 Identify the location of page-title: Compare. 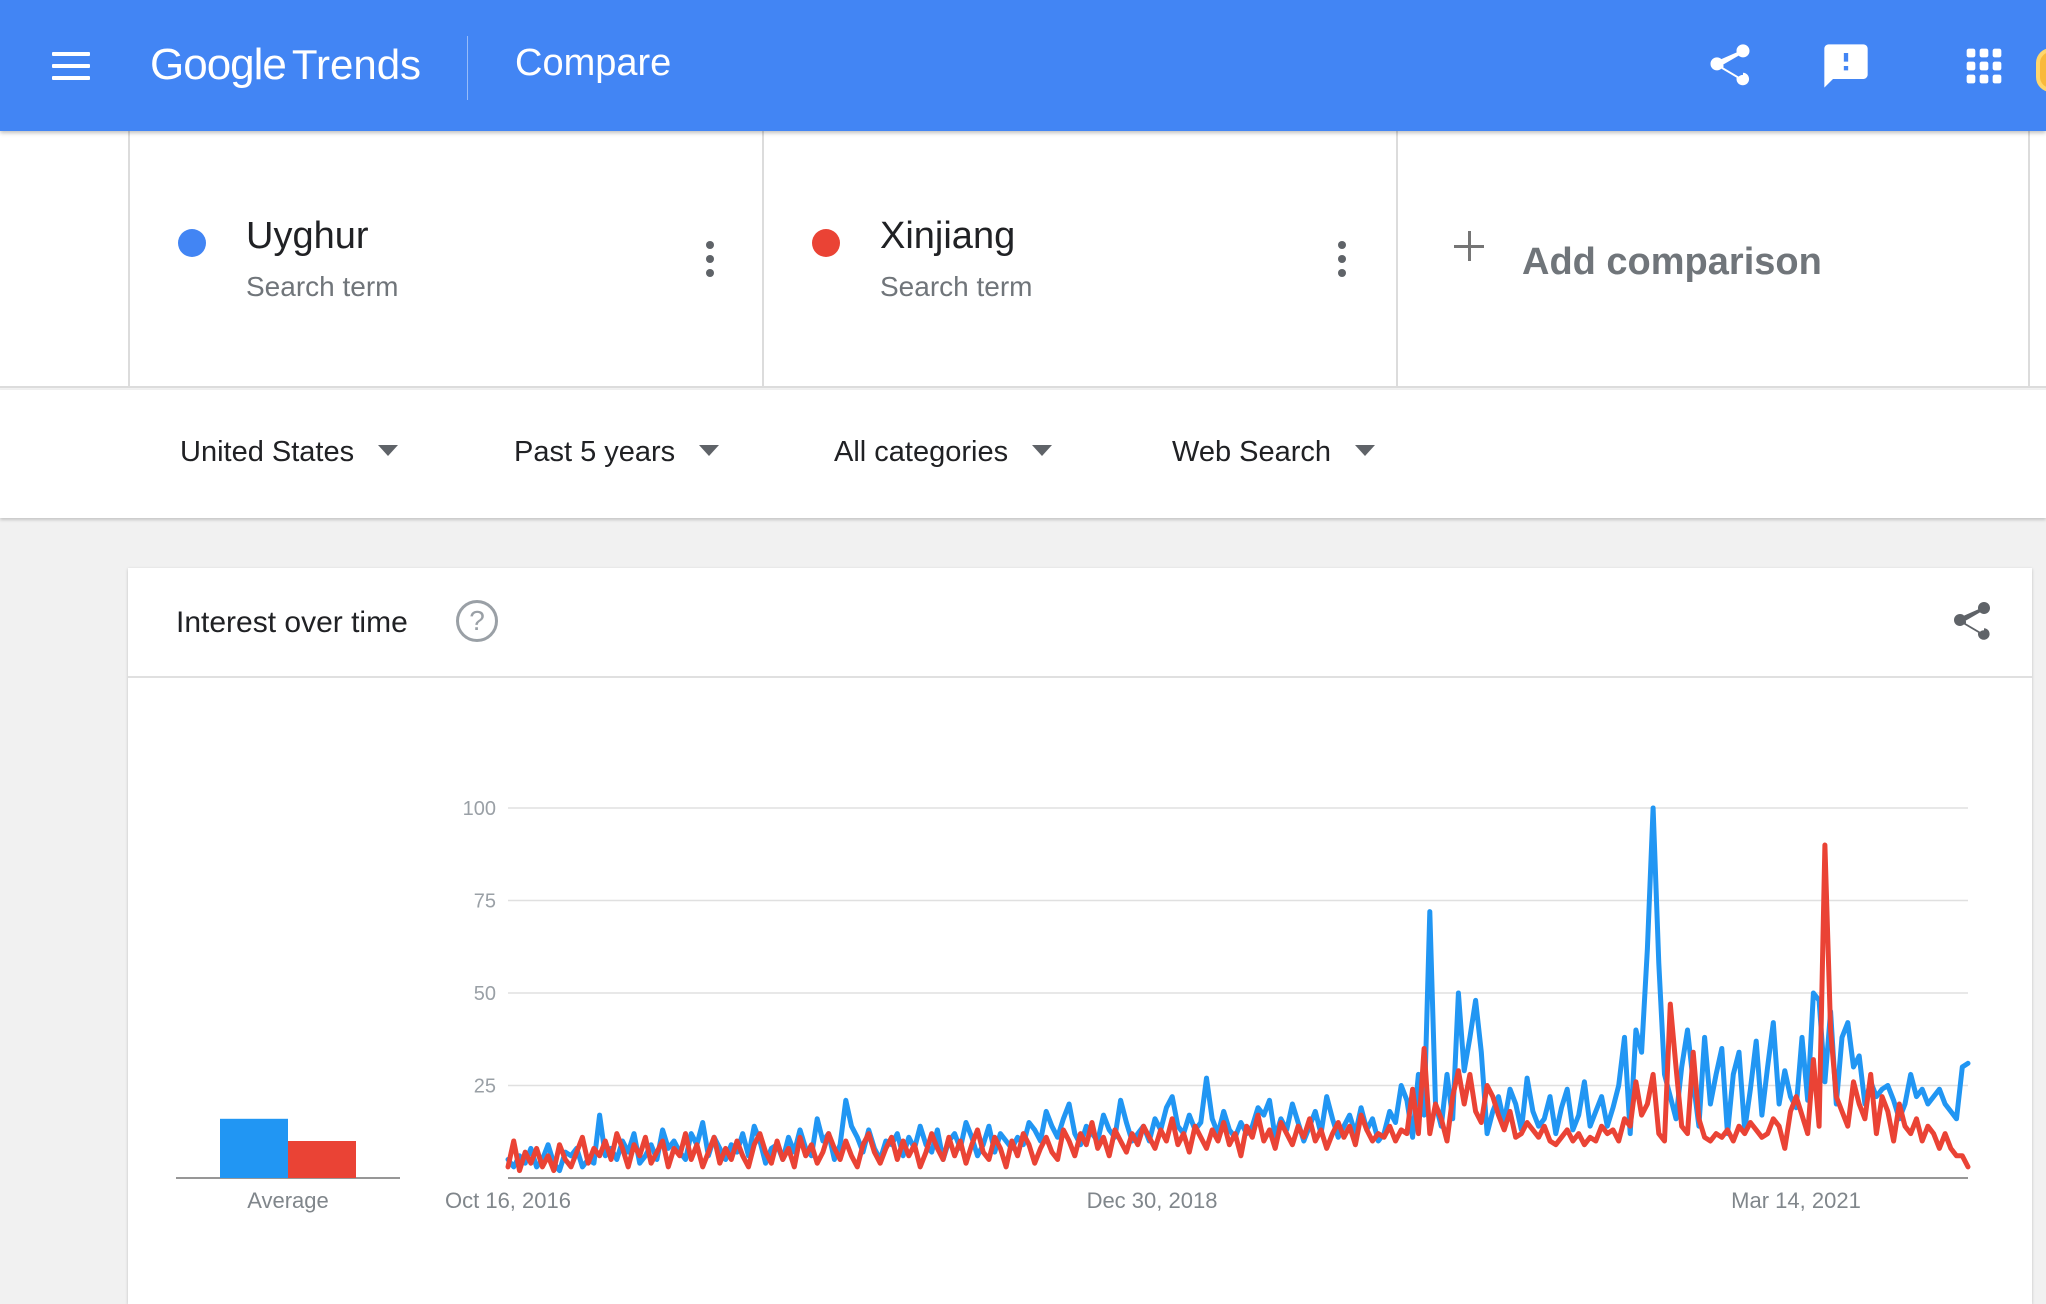
(593, 63).